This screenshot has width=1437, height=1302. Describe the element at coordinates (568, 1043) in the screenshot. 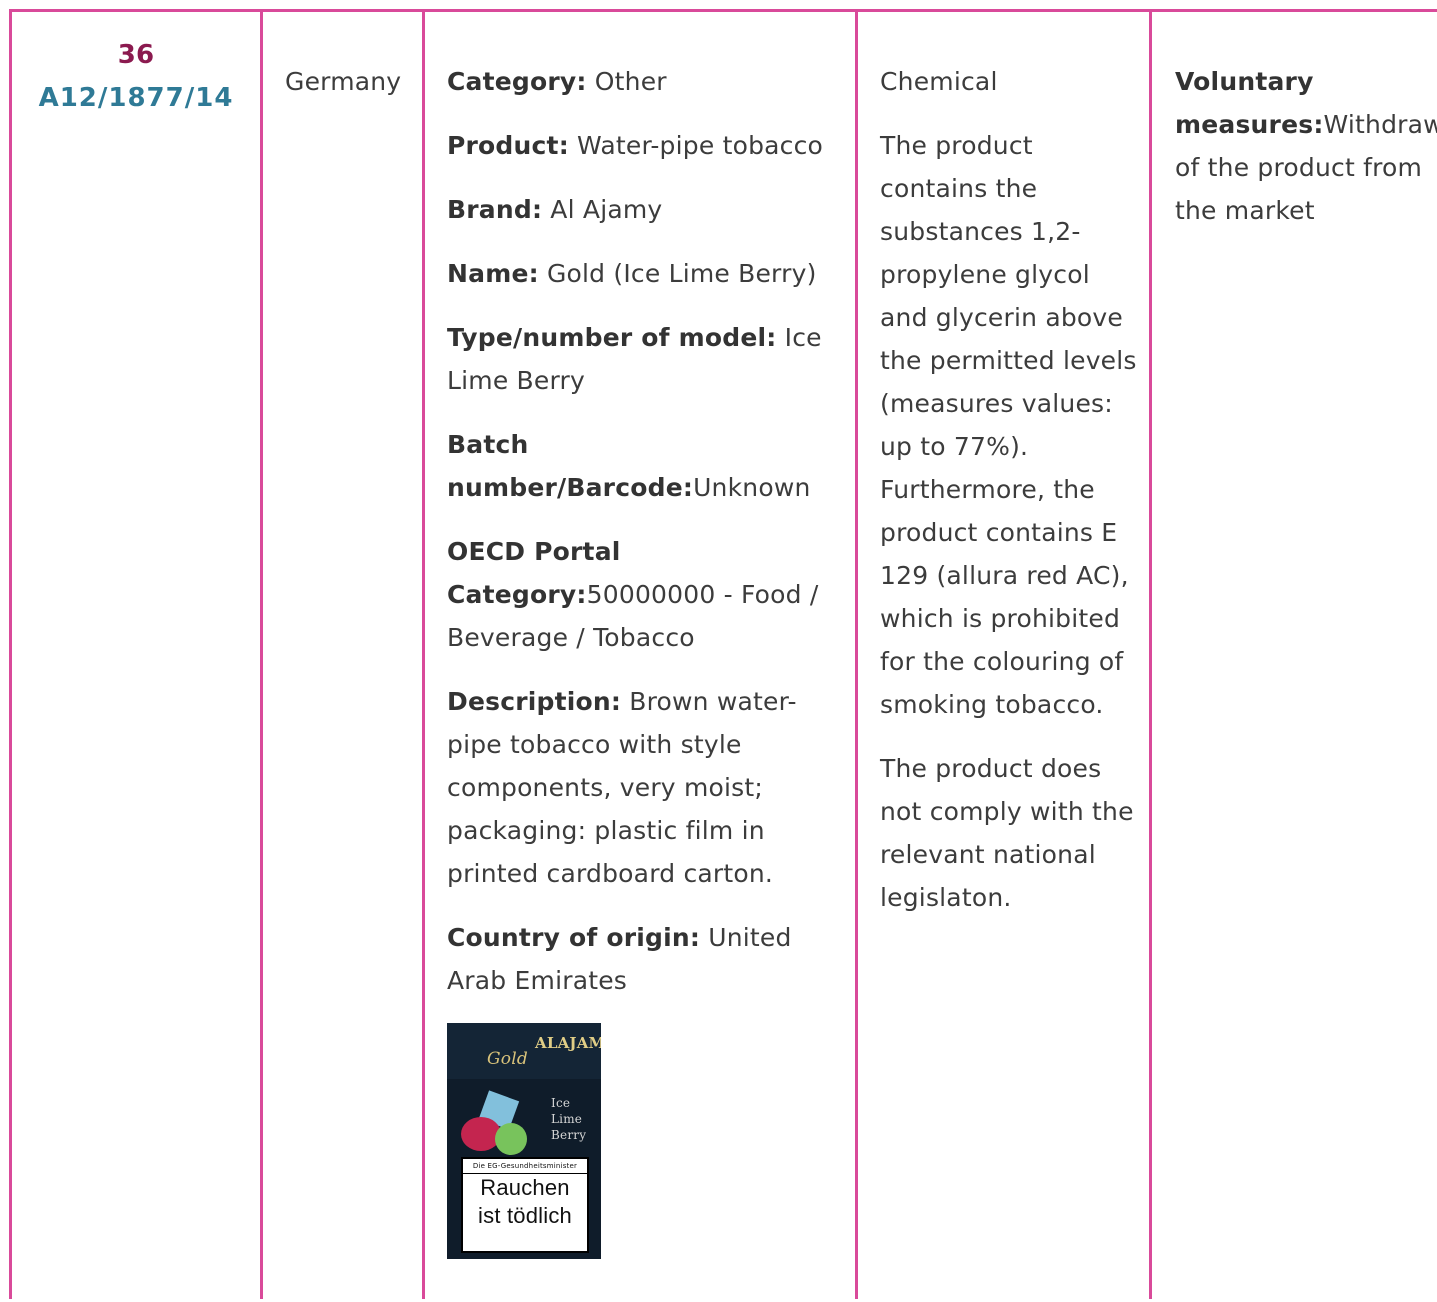

I see `package-brand-text: ALAJAMY` at that location.